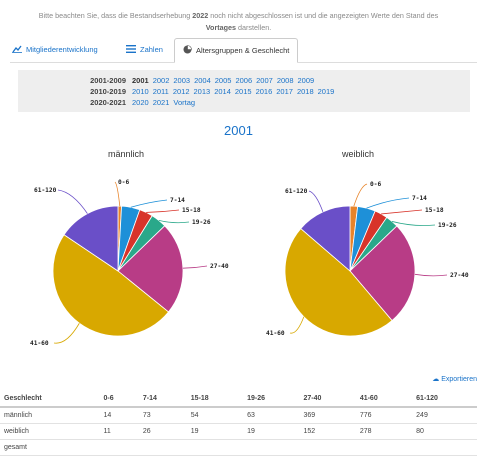  I want to click on table-cell: männlich, so click(50, 415).